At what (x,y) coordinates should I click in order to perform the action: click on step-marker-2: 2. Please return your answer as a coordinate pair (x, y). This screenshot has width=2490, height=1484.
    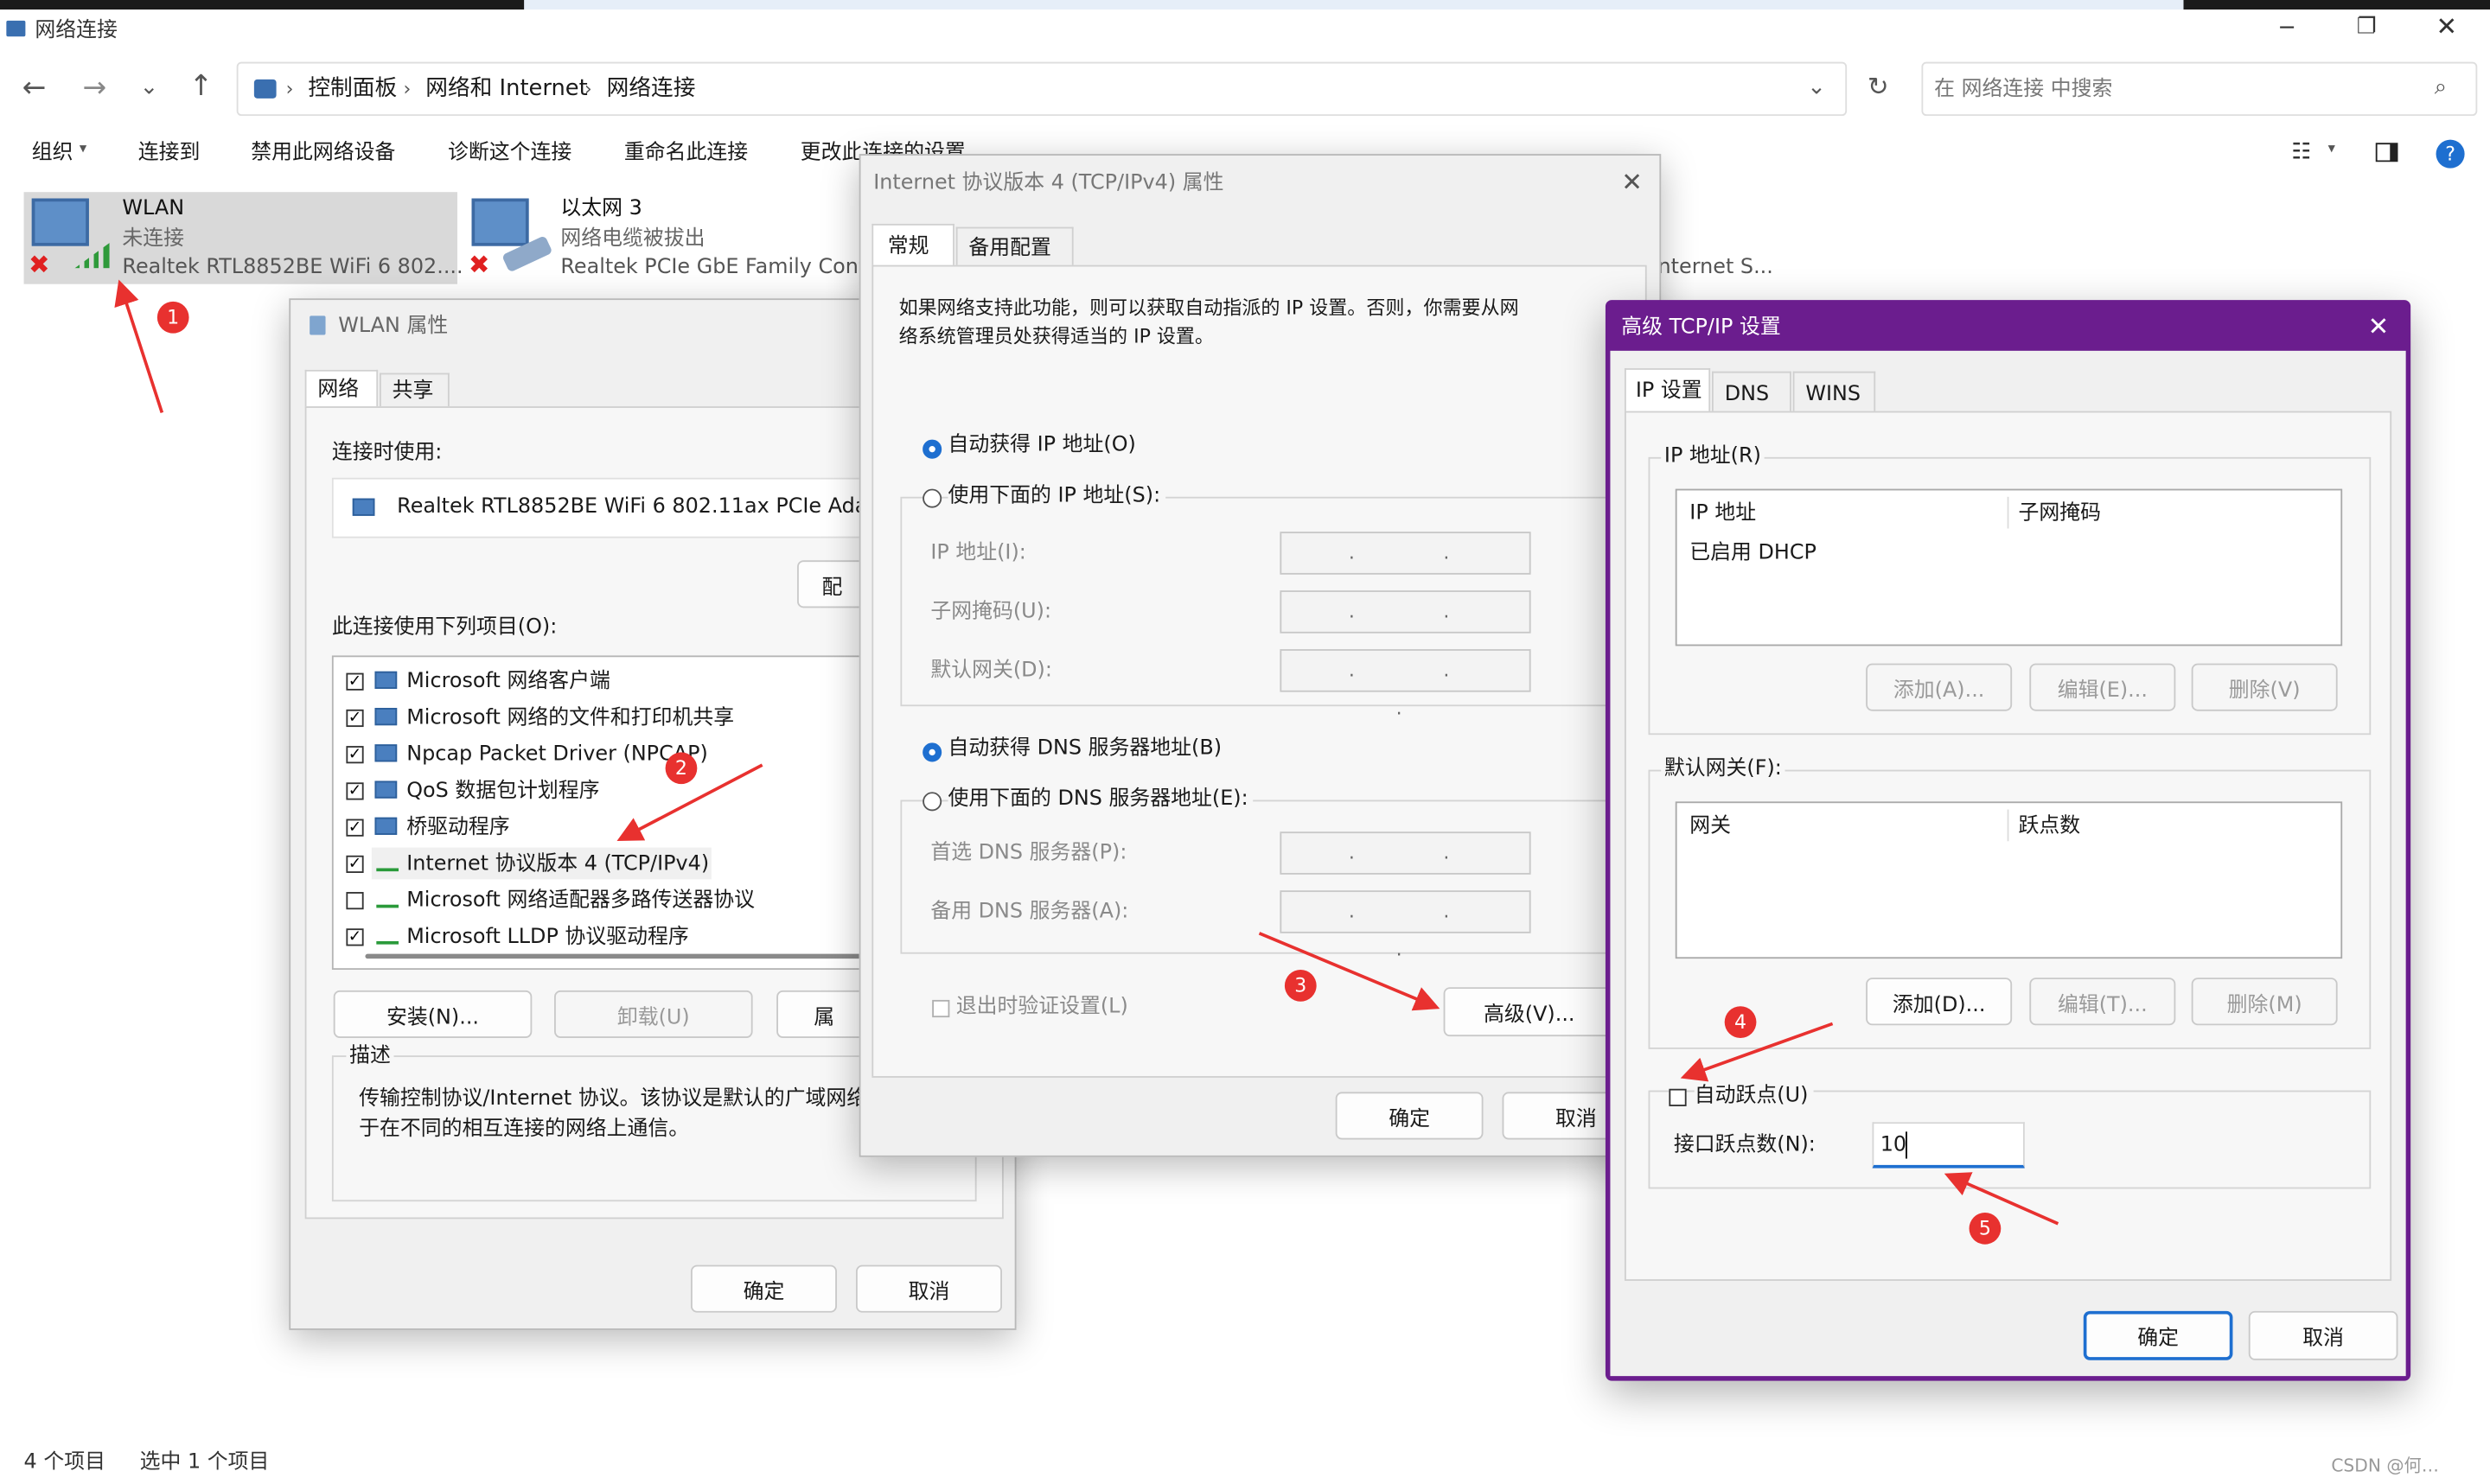
    Looking at the image, I should click on (681, 768).